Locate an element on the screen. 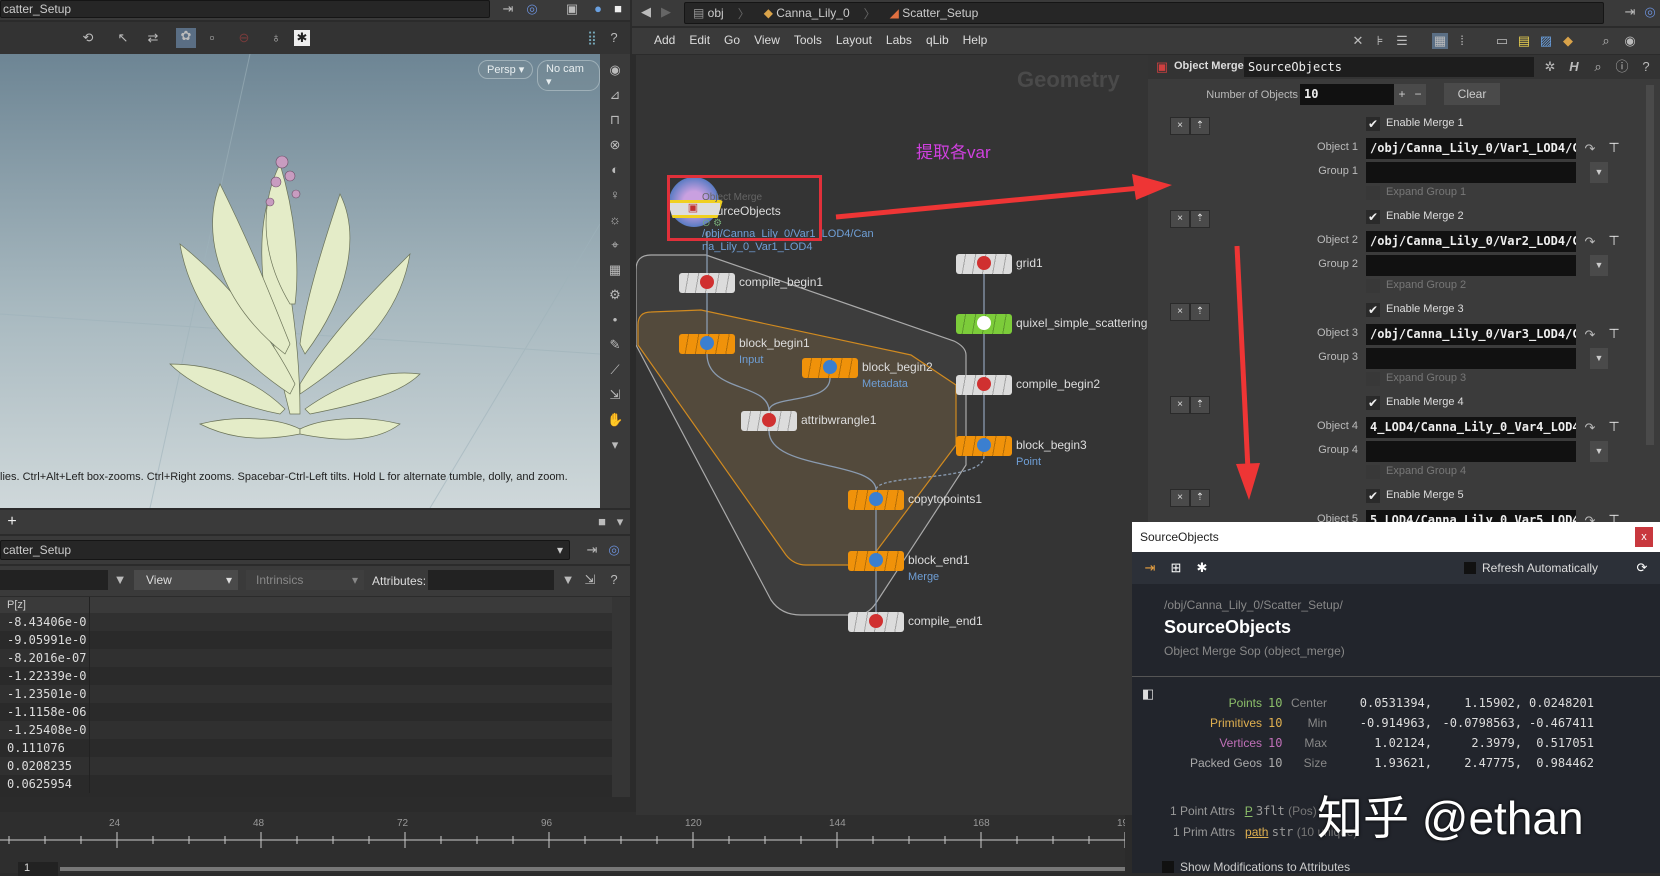 The height and width of the screenshot is (876, 1660). intrinsics-dropdown: Intrinsics ▾ is located at coordinates (305, 580).